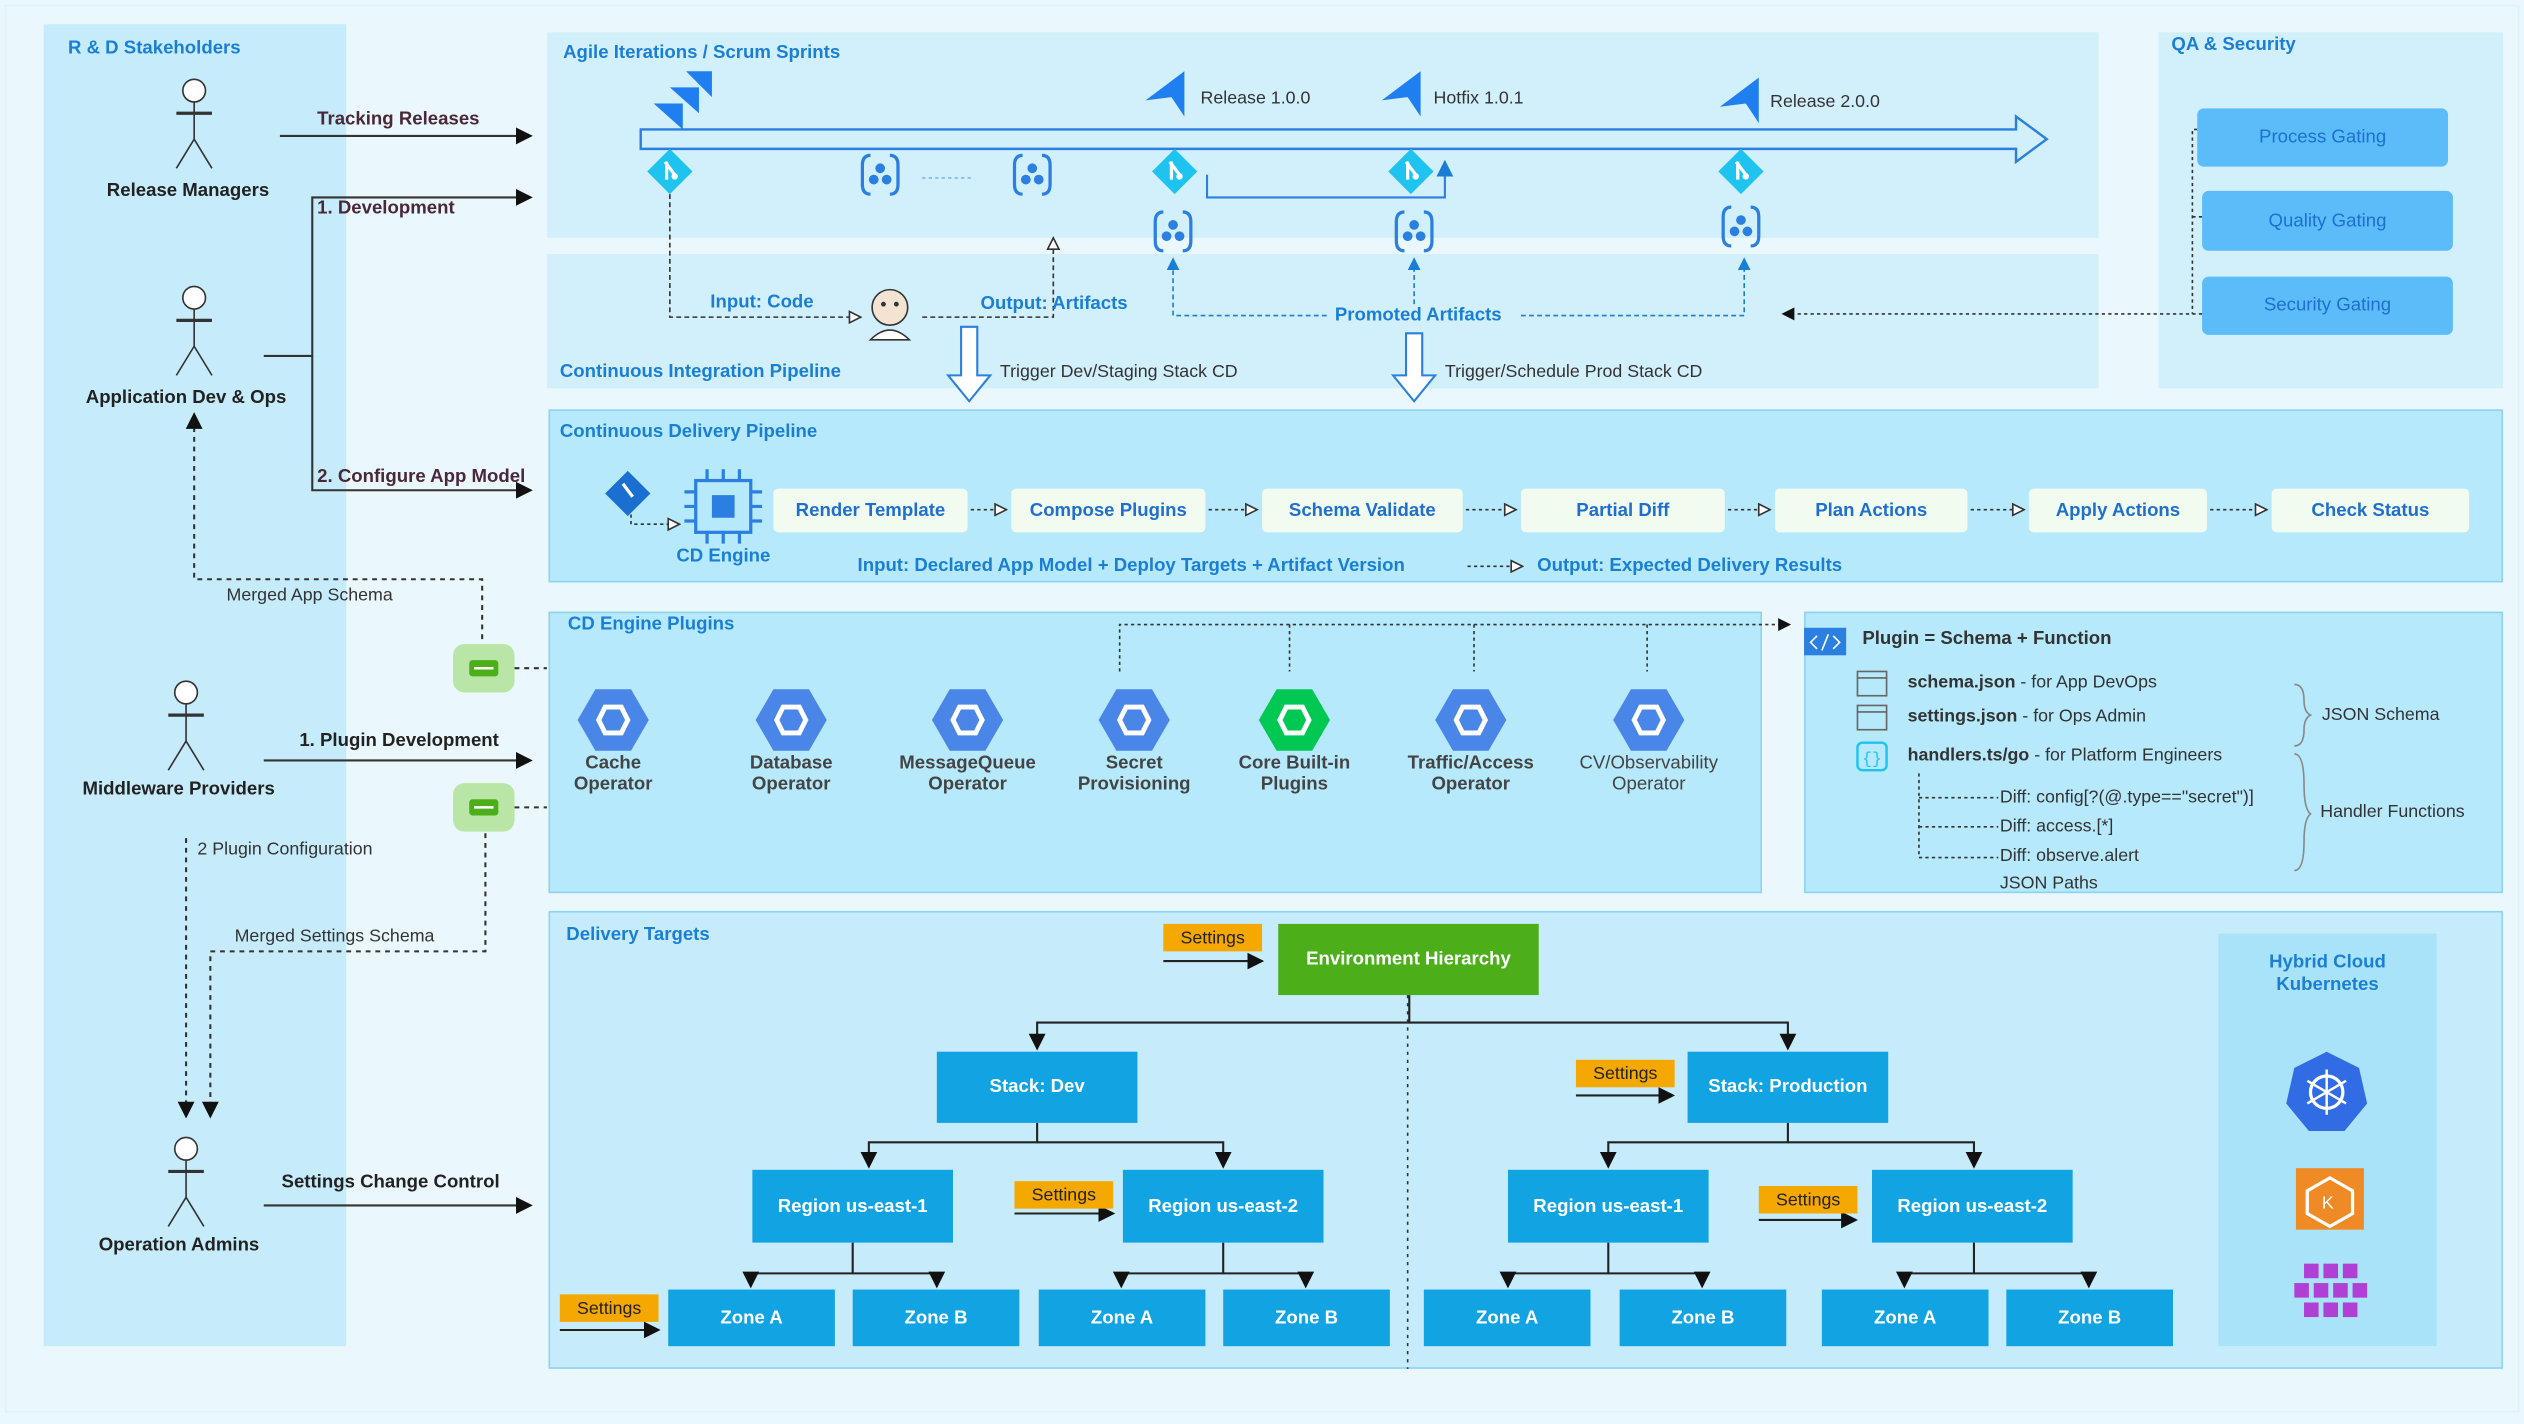 The image size is (2524, 1424). I want to click on trigger-dev-label: Trigger Dev/Staging Stack CD, so click(1118, 372).